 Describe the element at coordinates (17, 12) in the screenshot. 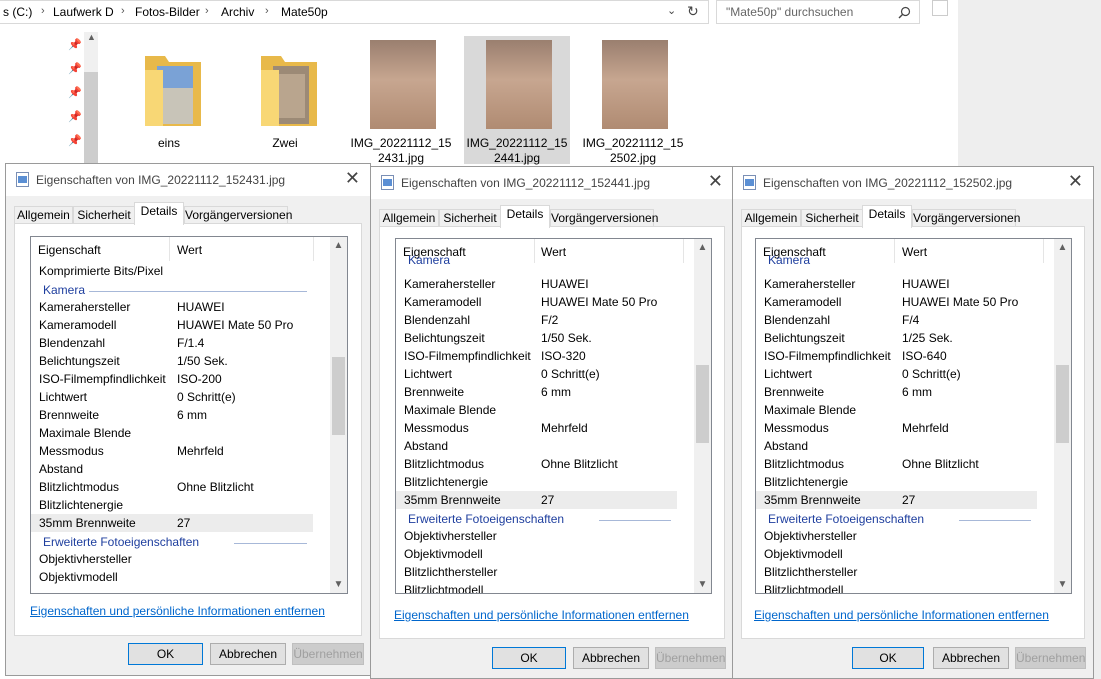

I see `breadcrumb-drive: s (C:)` at that location.